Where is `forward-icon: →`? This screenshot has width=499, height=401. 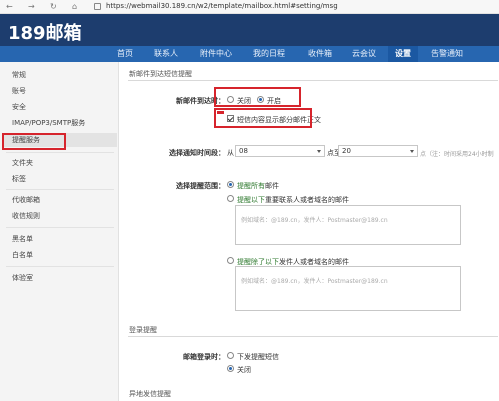 forward-icon: → is located at coordinates (31, 6).